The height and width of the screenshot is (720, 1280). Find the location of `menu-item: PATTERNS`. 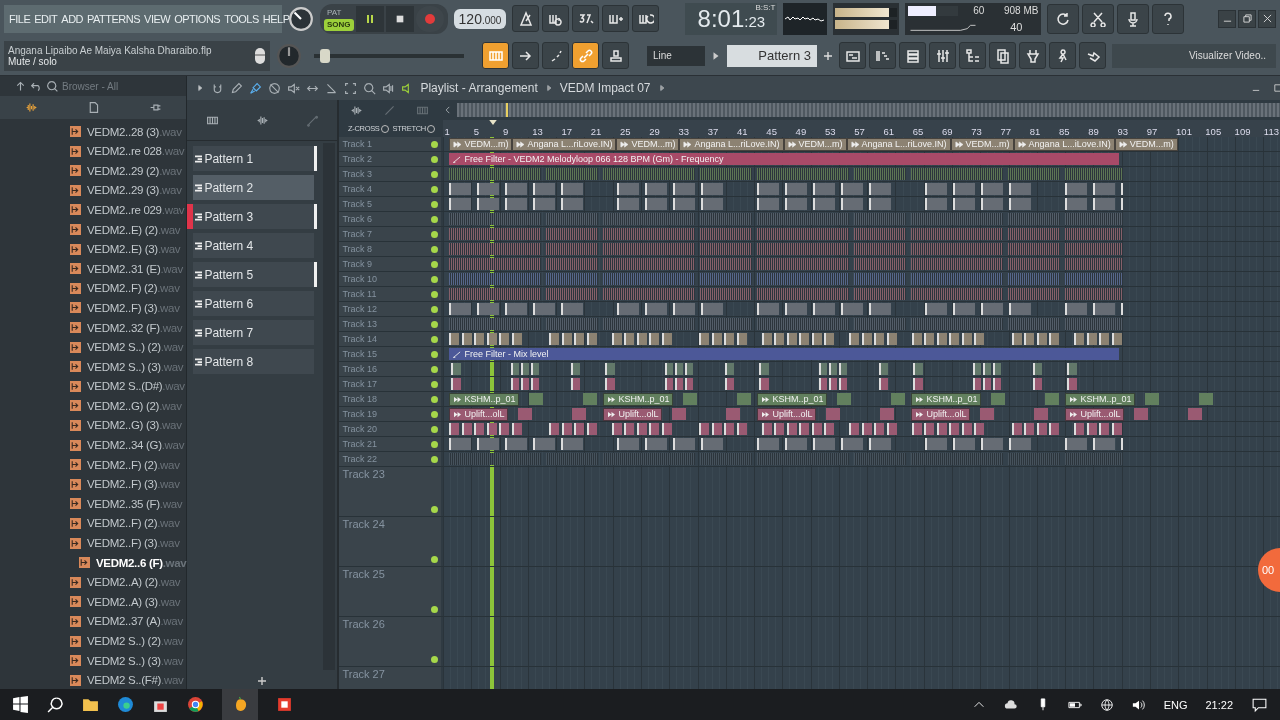

menu-item: PATTERNS is located at coordinates (114, 18).